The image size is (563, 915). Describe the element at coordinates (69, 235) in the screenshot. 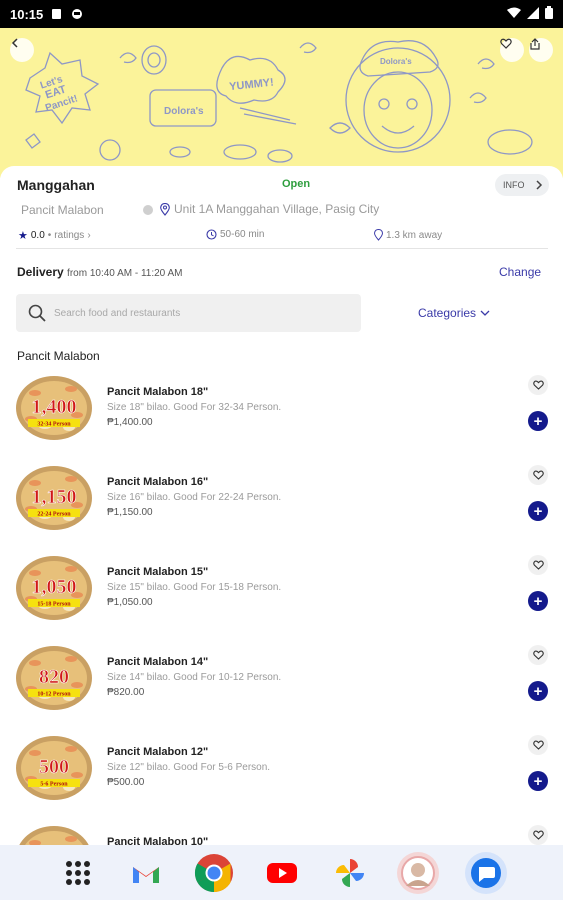

I see `ratings-label: ratings` at that location.